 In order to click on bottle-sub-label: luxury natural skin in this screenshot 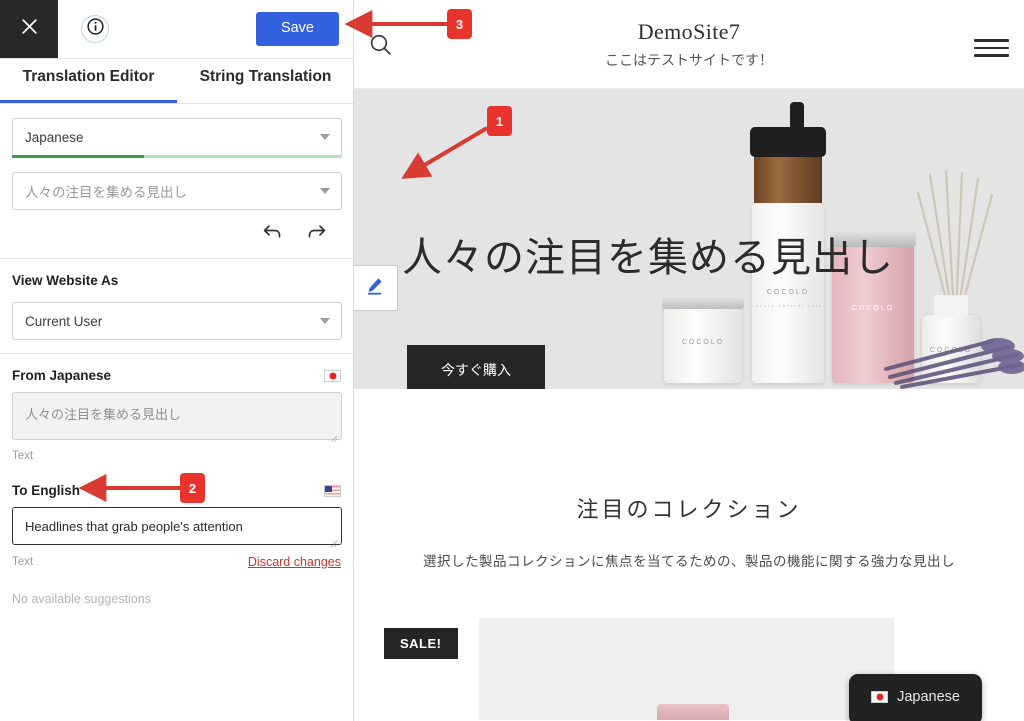, I will do `click(788, 305)`.